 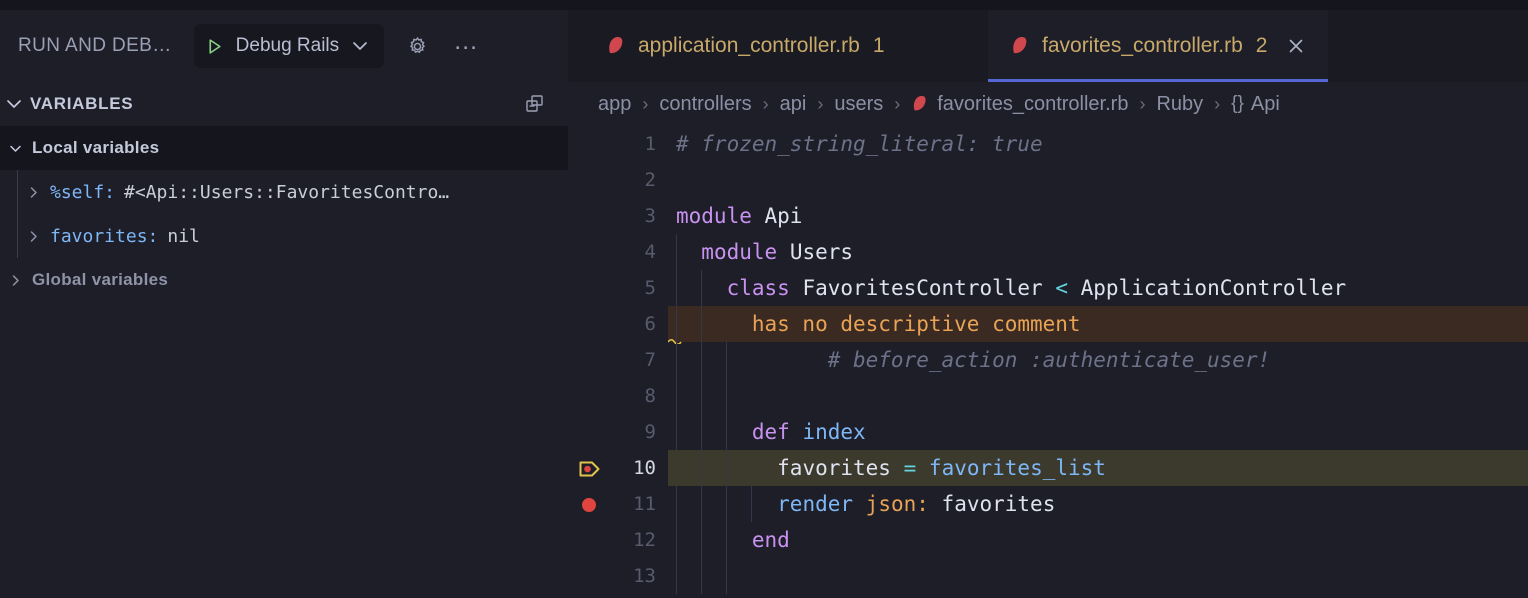 What do you see at coordinates (644, 504) in the screenshot?
I see `line-number: 11` at bounding box center [644, 504].